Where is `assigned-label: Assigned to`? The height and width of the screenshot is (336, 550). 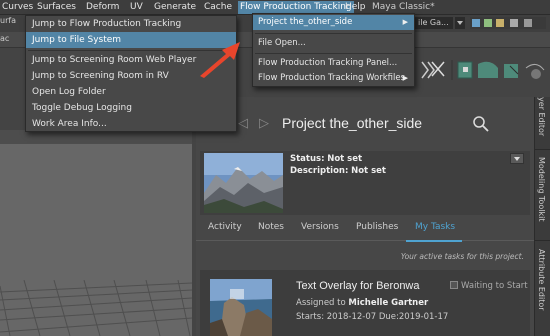
assigned-label: Assigned to is located at coordinates (321, 303).